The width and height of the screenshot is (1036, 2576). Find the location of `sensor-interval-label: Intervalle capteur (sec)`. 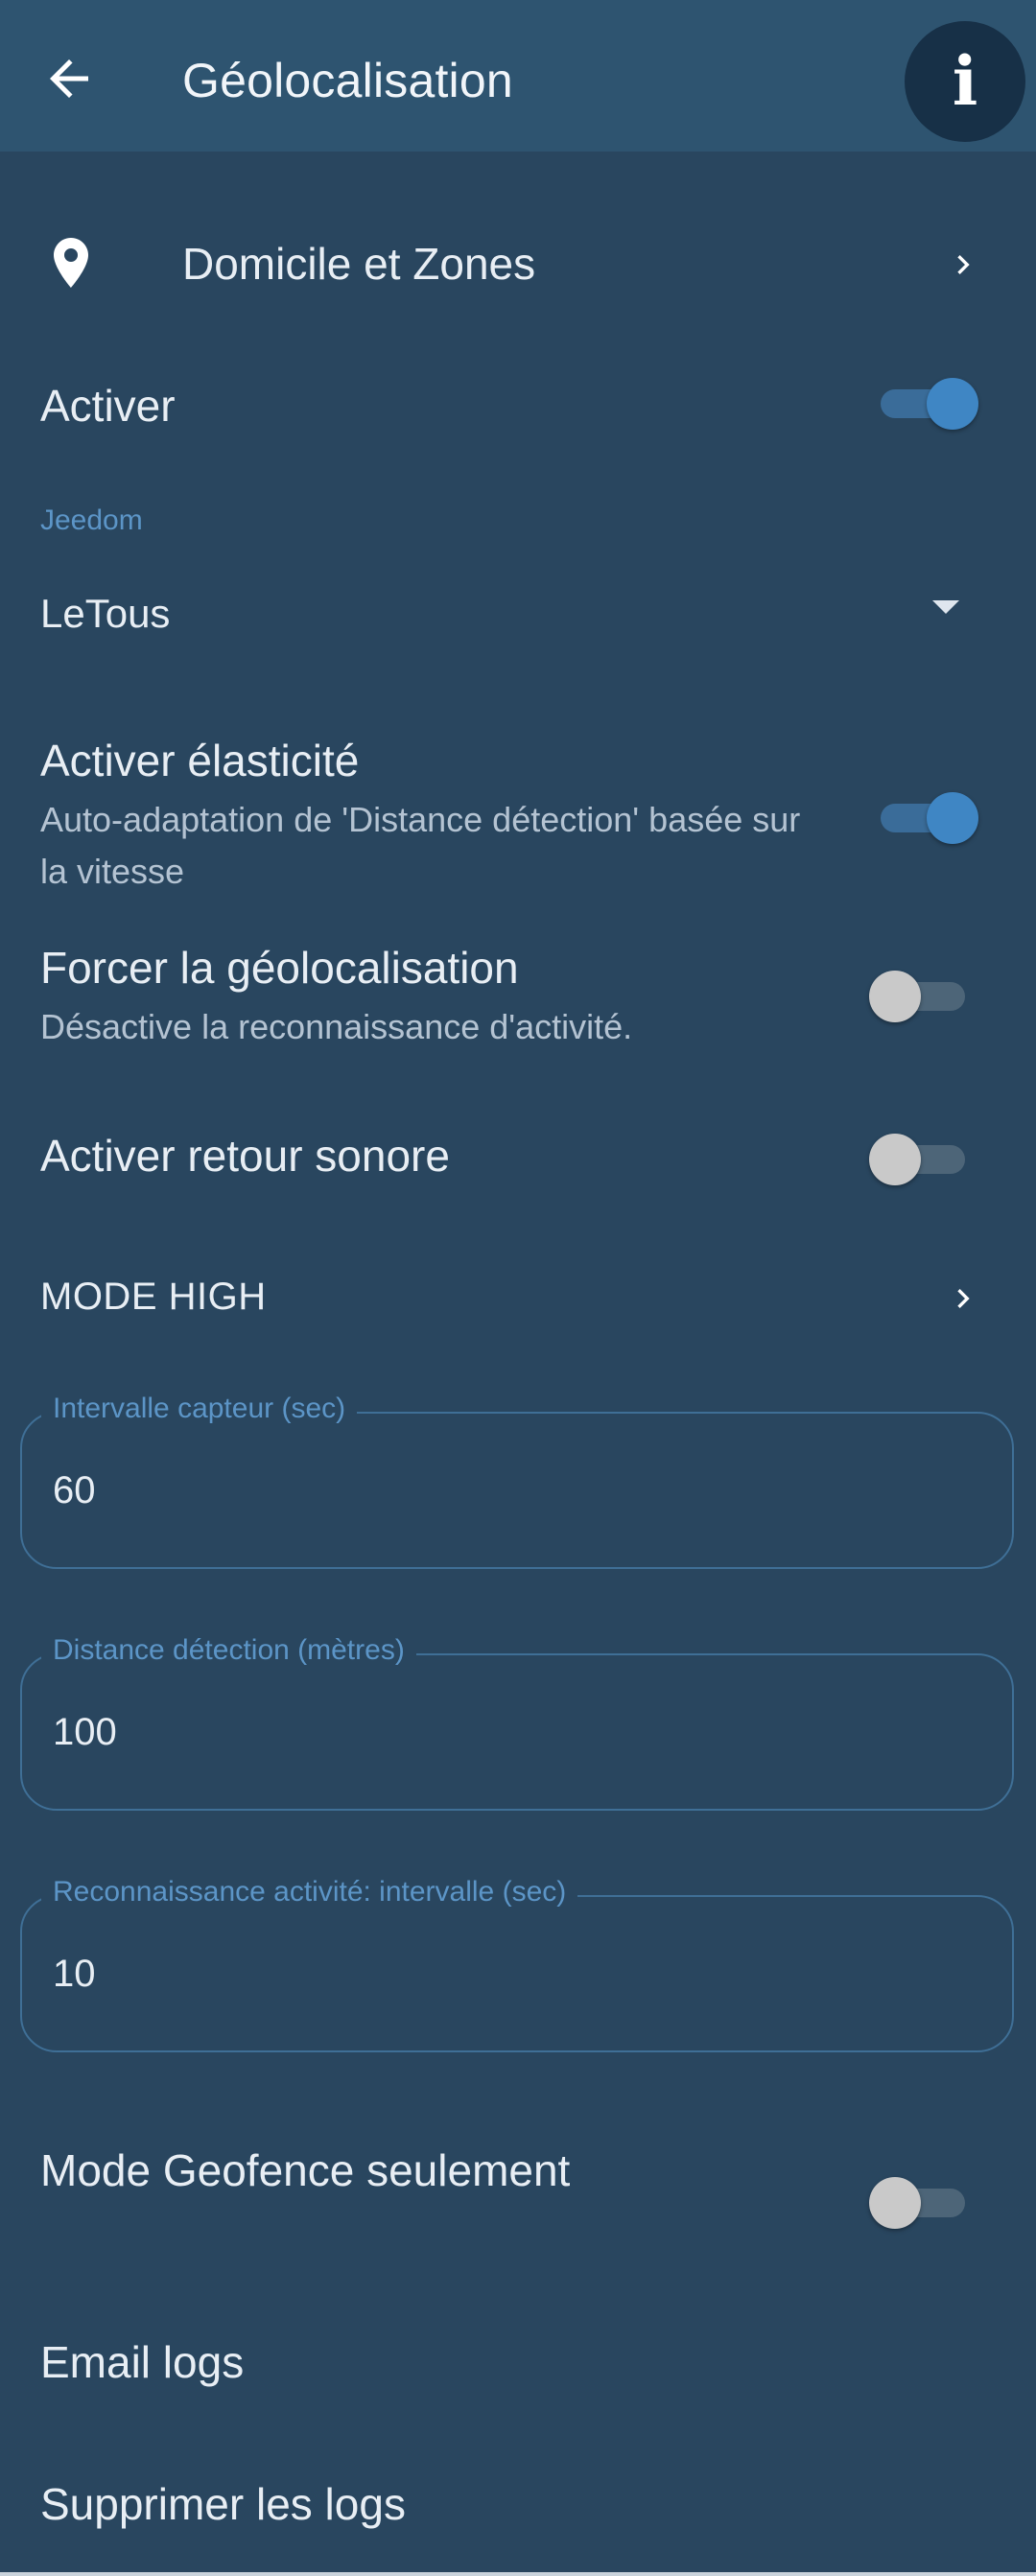

sensor-interval-label: Intervalle capteur (sec) is located at coordinates (199, 1409).